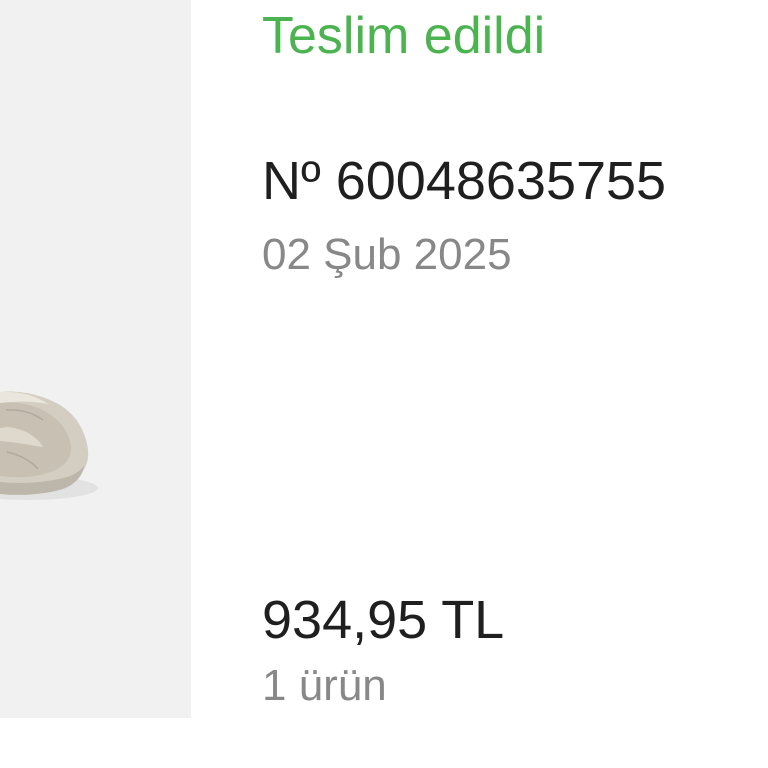 This screenshot has width=768, height=768. What do you see at coordinates (404, 36) in the screenshot?
I see `order-status: Teslim edildi` at bounding box center [404, 36].